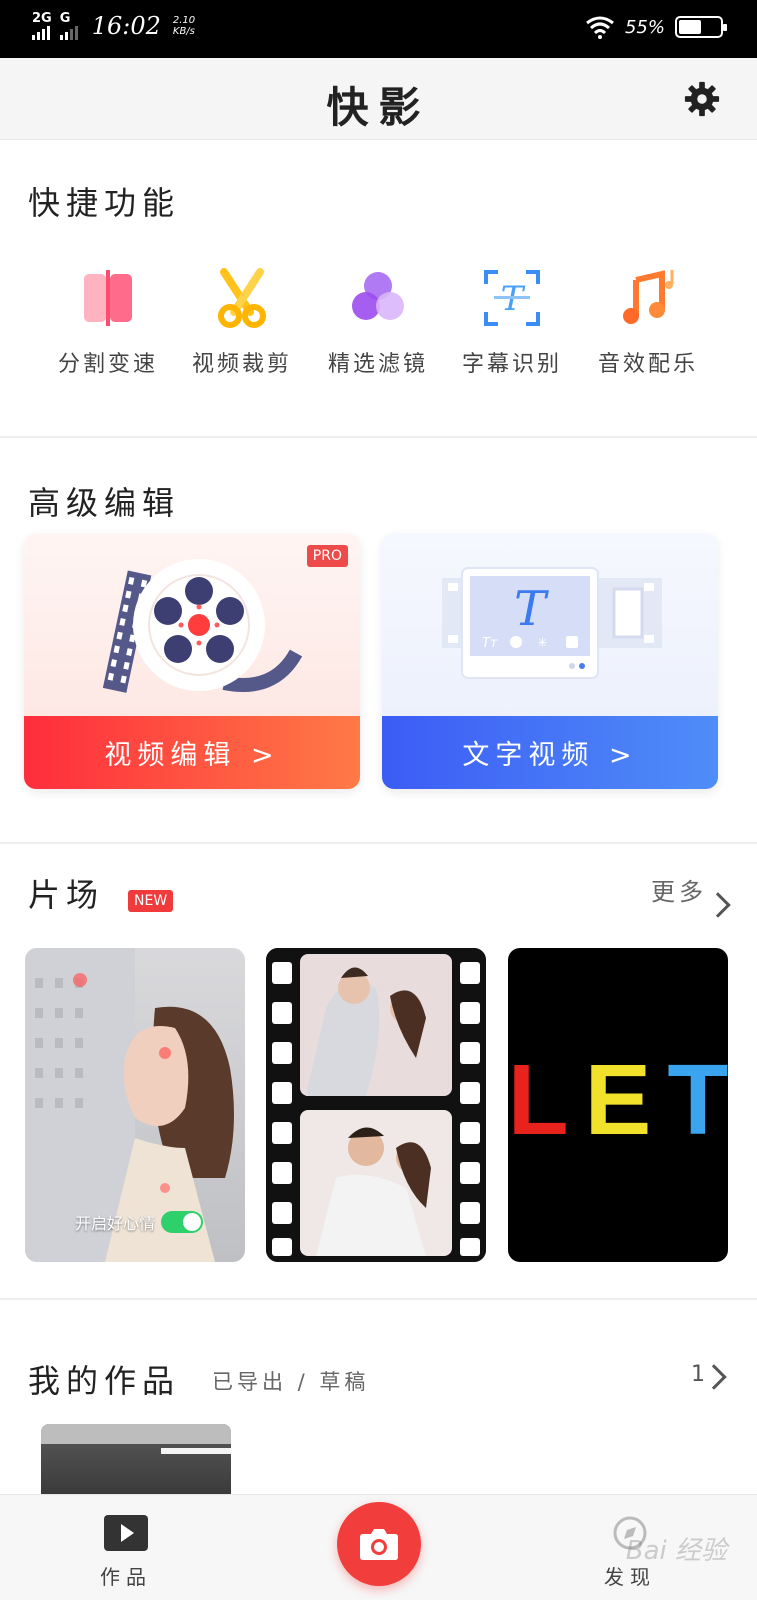 The height and width of the screenshot is (1600, 757). I want to click on text-video-art: T Tт ✳, so click(550, 624).